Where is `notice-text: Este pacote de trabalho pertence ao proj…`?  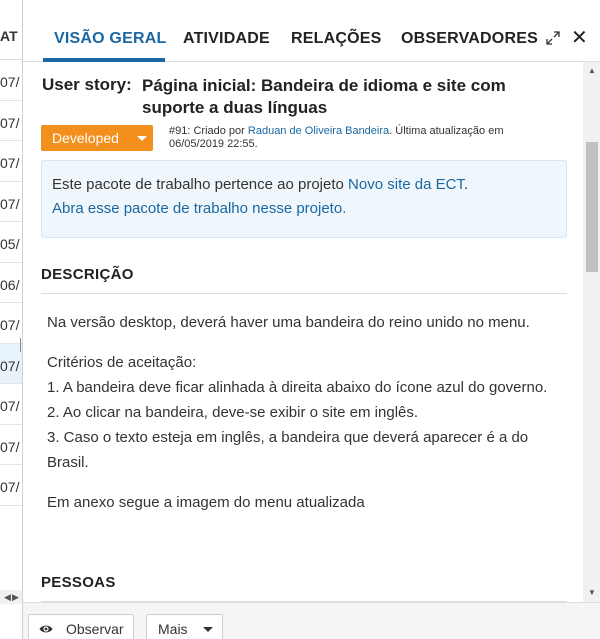 notice-text: Este pacote de trabalho pertence ao proj… is located at coordinates (200, 184).